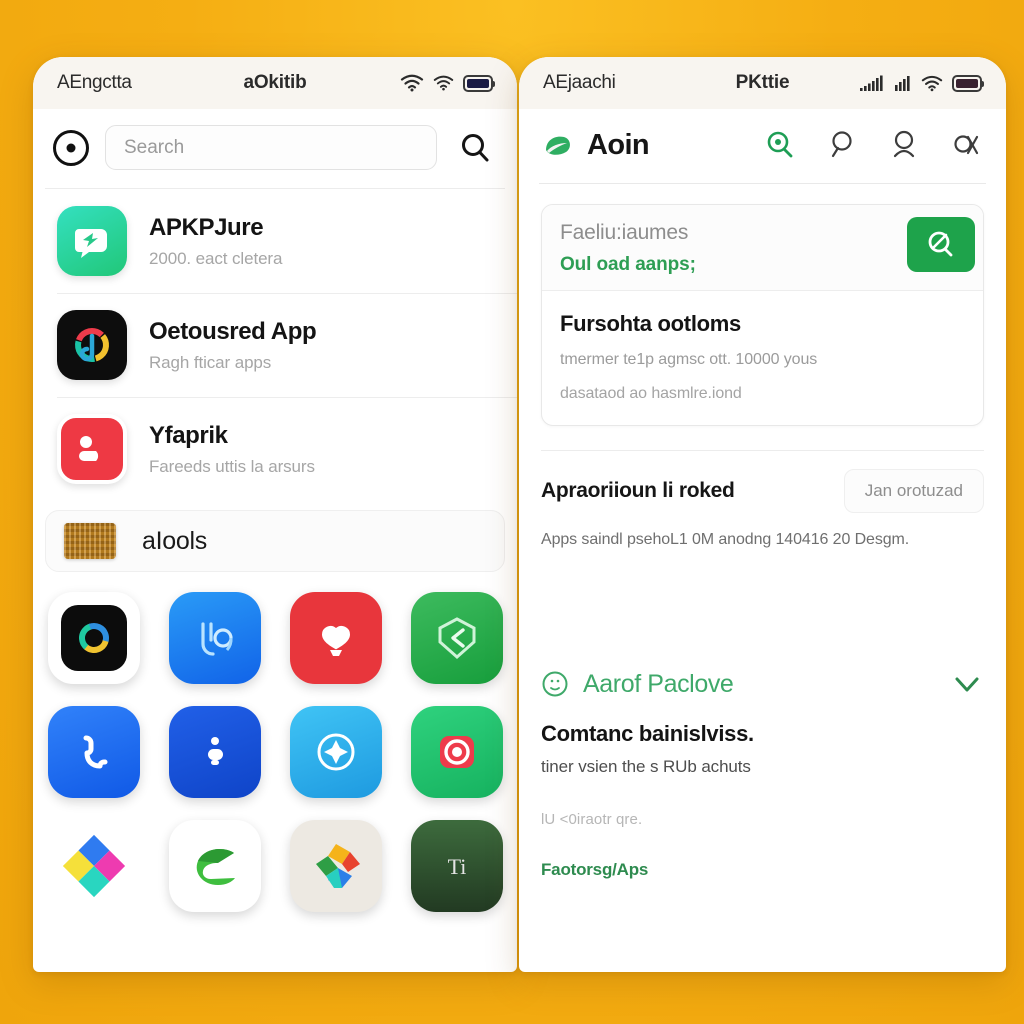  Describe the element at coordinates (335, 866) in the screenshot. I see `pinwheel-app-icon` at that location.